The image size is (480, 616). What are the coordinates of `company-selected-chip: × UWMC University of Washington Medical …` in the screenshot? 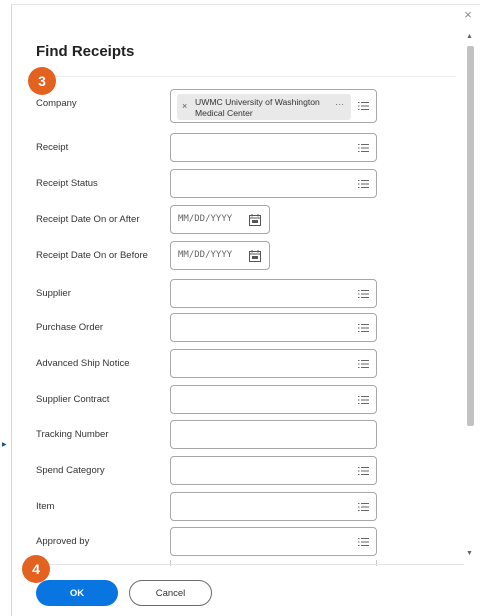 It's located at (264, 107).